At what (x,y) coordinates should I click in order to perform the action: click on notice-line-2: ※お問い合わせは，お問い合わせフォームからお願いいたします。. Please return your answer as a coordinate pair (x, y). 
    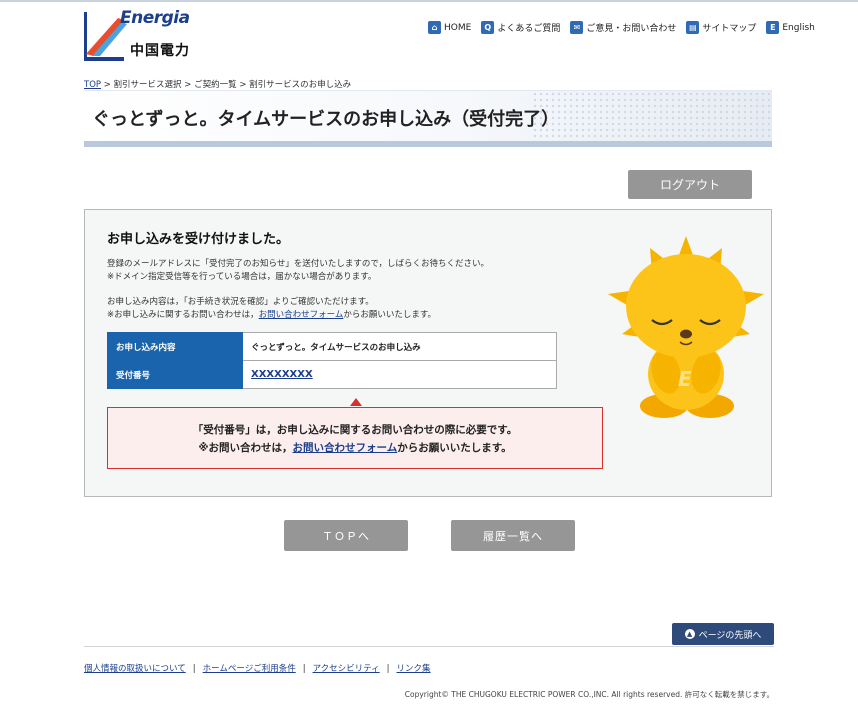
    Looking at the image, I should click on (355, 447).